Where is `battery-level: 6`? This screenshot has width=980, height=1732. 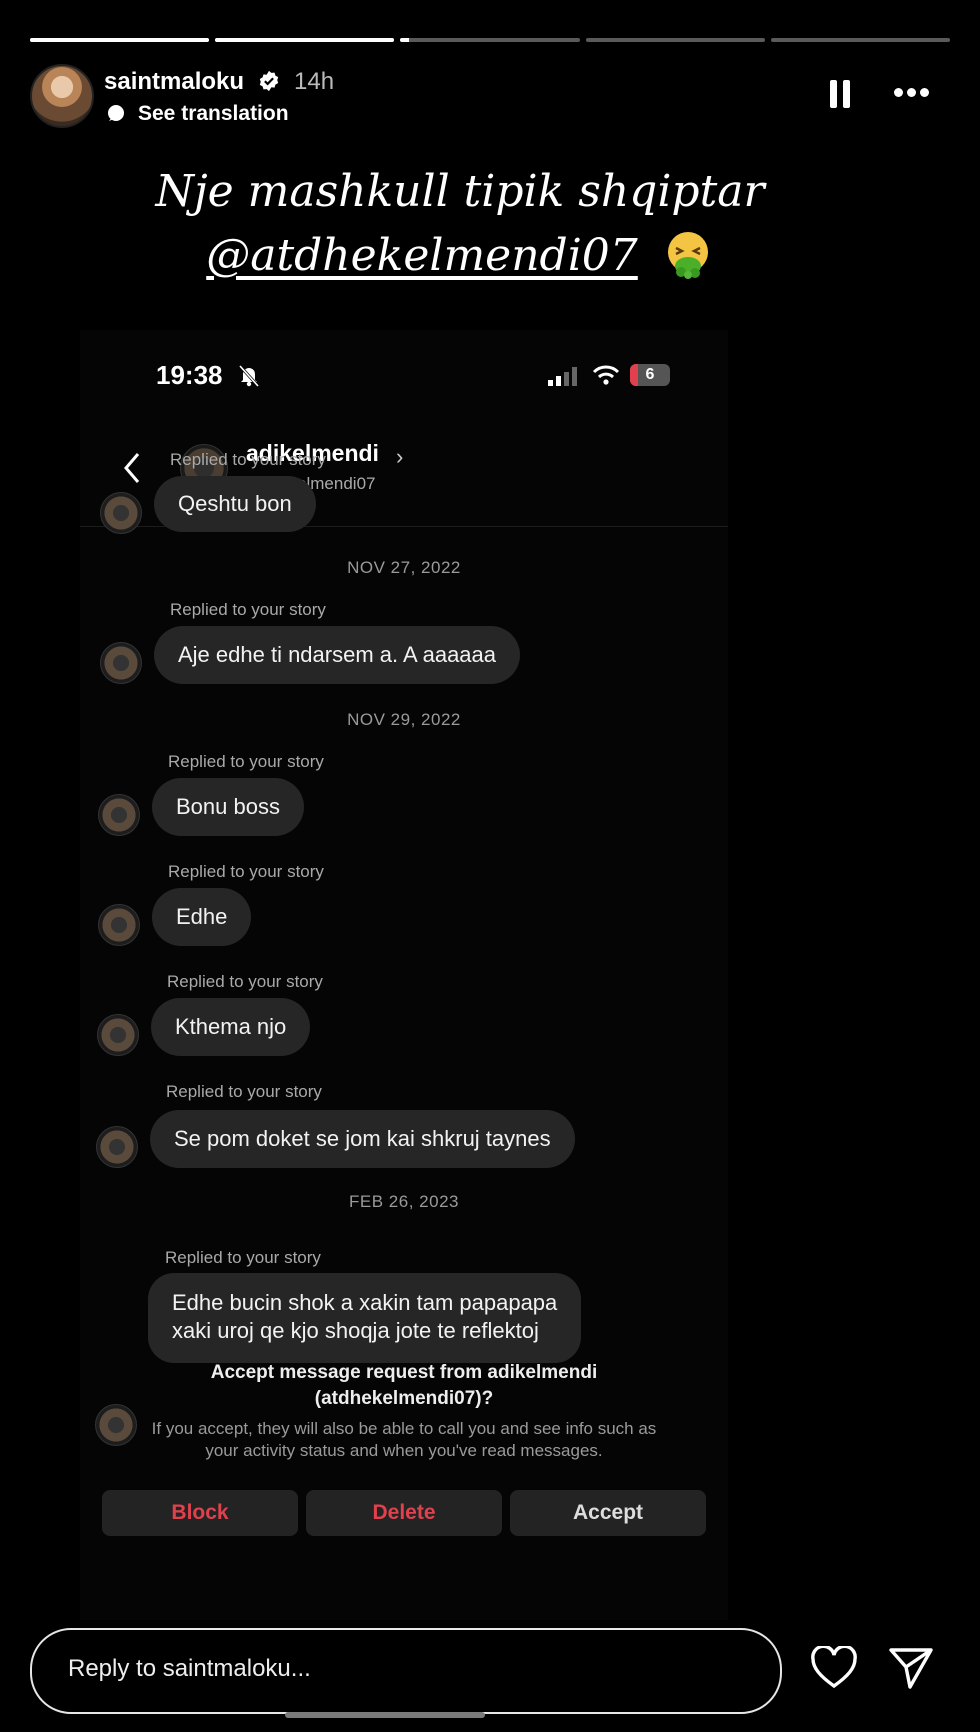
battery-level: 6 is located at coordinates (650, 374).